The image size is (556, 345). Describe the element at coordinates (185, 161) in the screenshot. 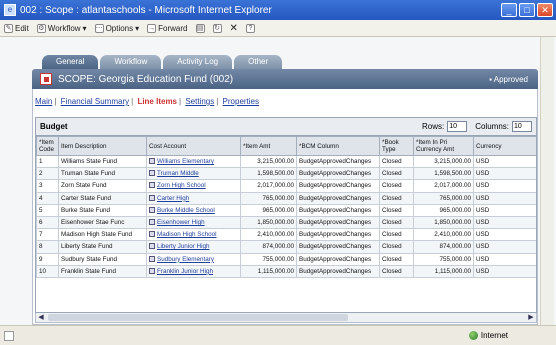

I see `cost-account-link: Williams Elementary` at that location.